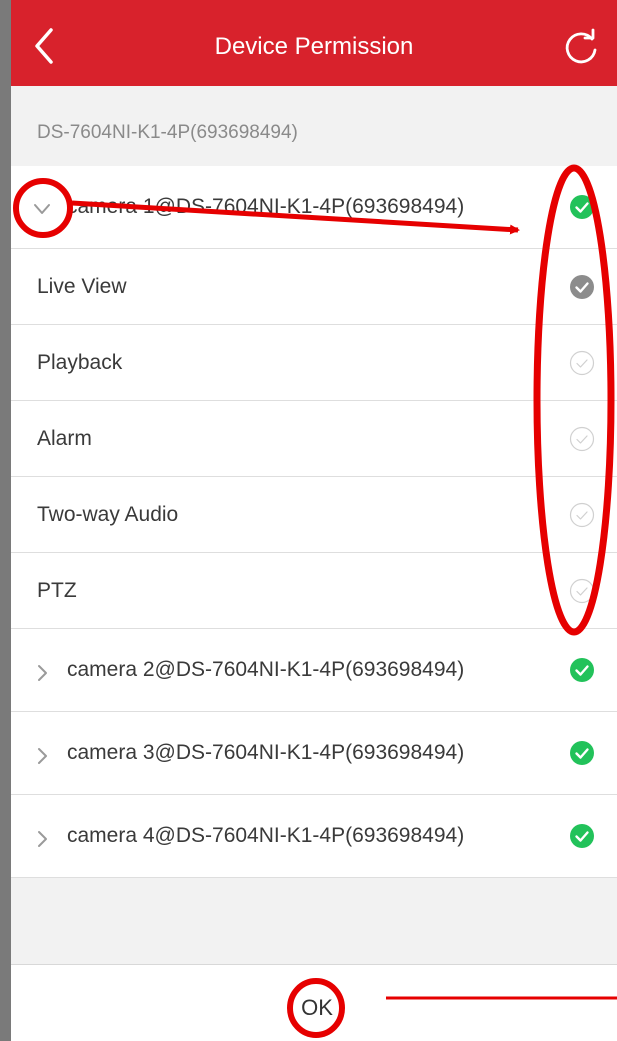 The image size is (617, 1041). Describe the element at coordinates (266, 835) in the screenshot. I see `camera-label: camera 4@DS-7604NI-K1-4P(693698494)` at that location.